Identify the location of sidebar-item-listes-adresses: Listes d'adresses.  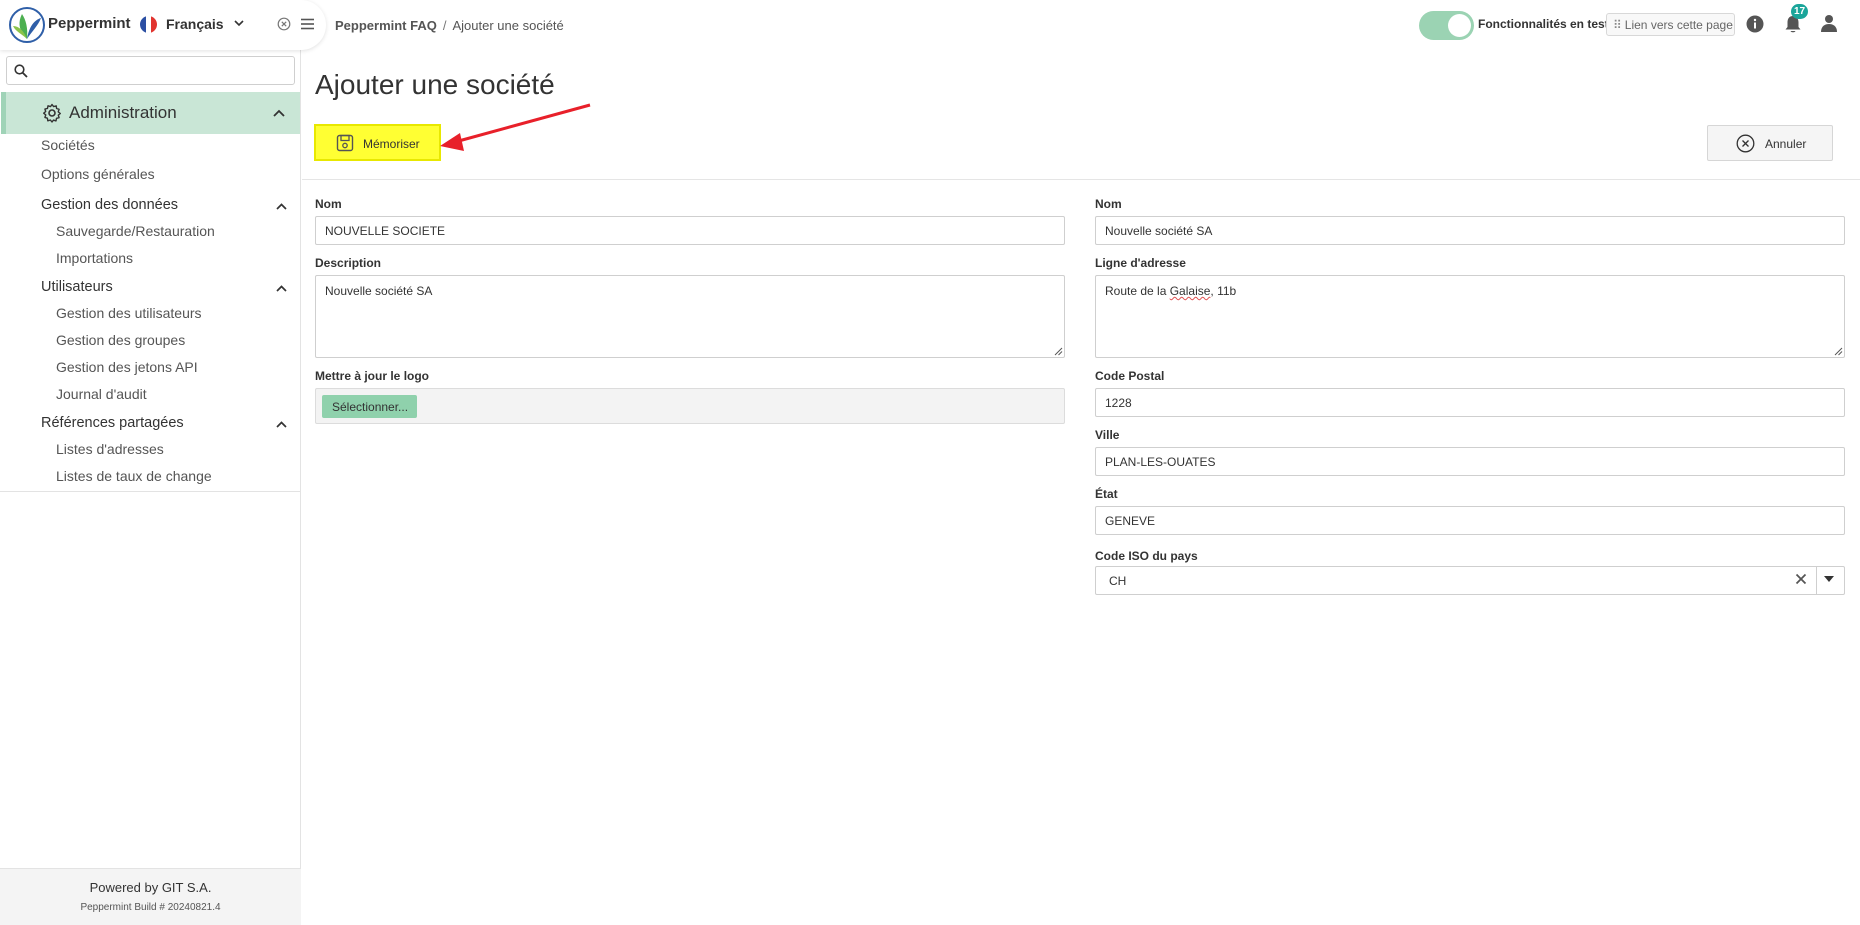
(110, 449).